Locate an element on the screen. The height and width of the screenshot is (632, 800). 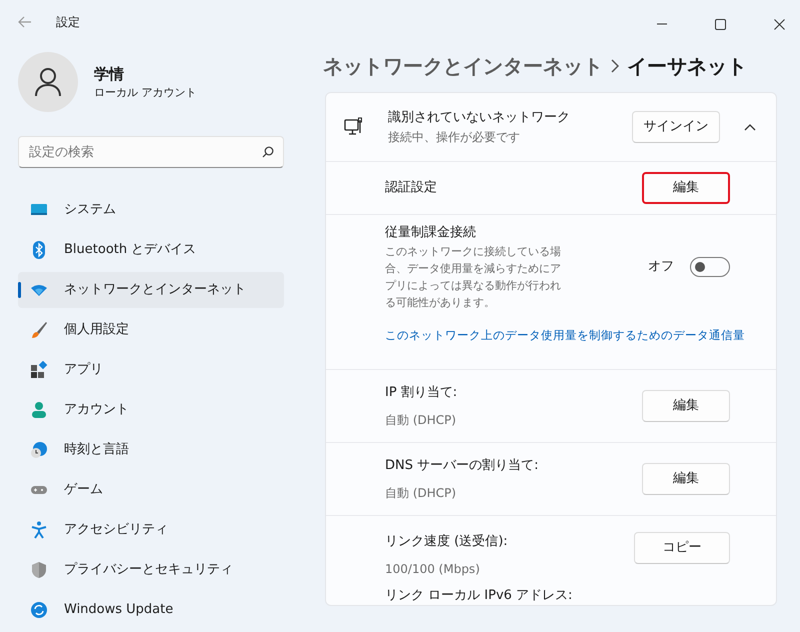
property-value: 100/100 (Mbps) is located at coordinates (433, 569).